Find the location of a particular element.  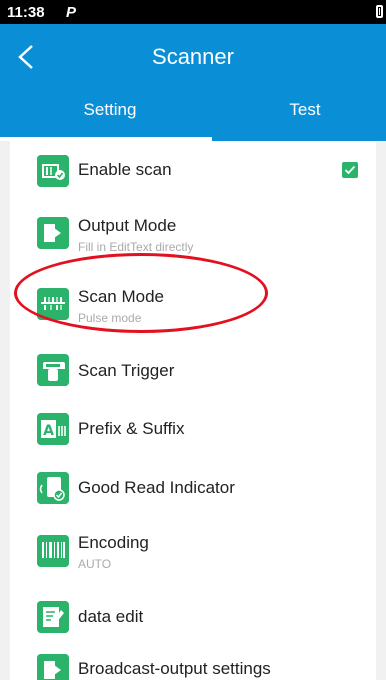

setting-encoding: Encoding AUTO is located at coordinates (193, 552).